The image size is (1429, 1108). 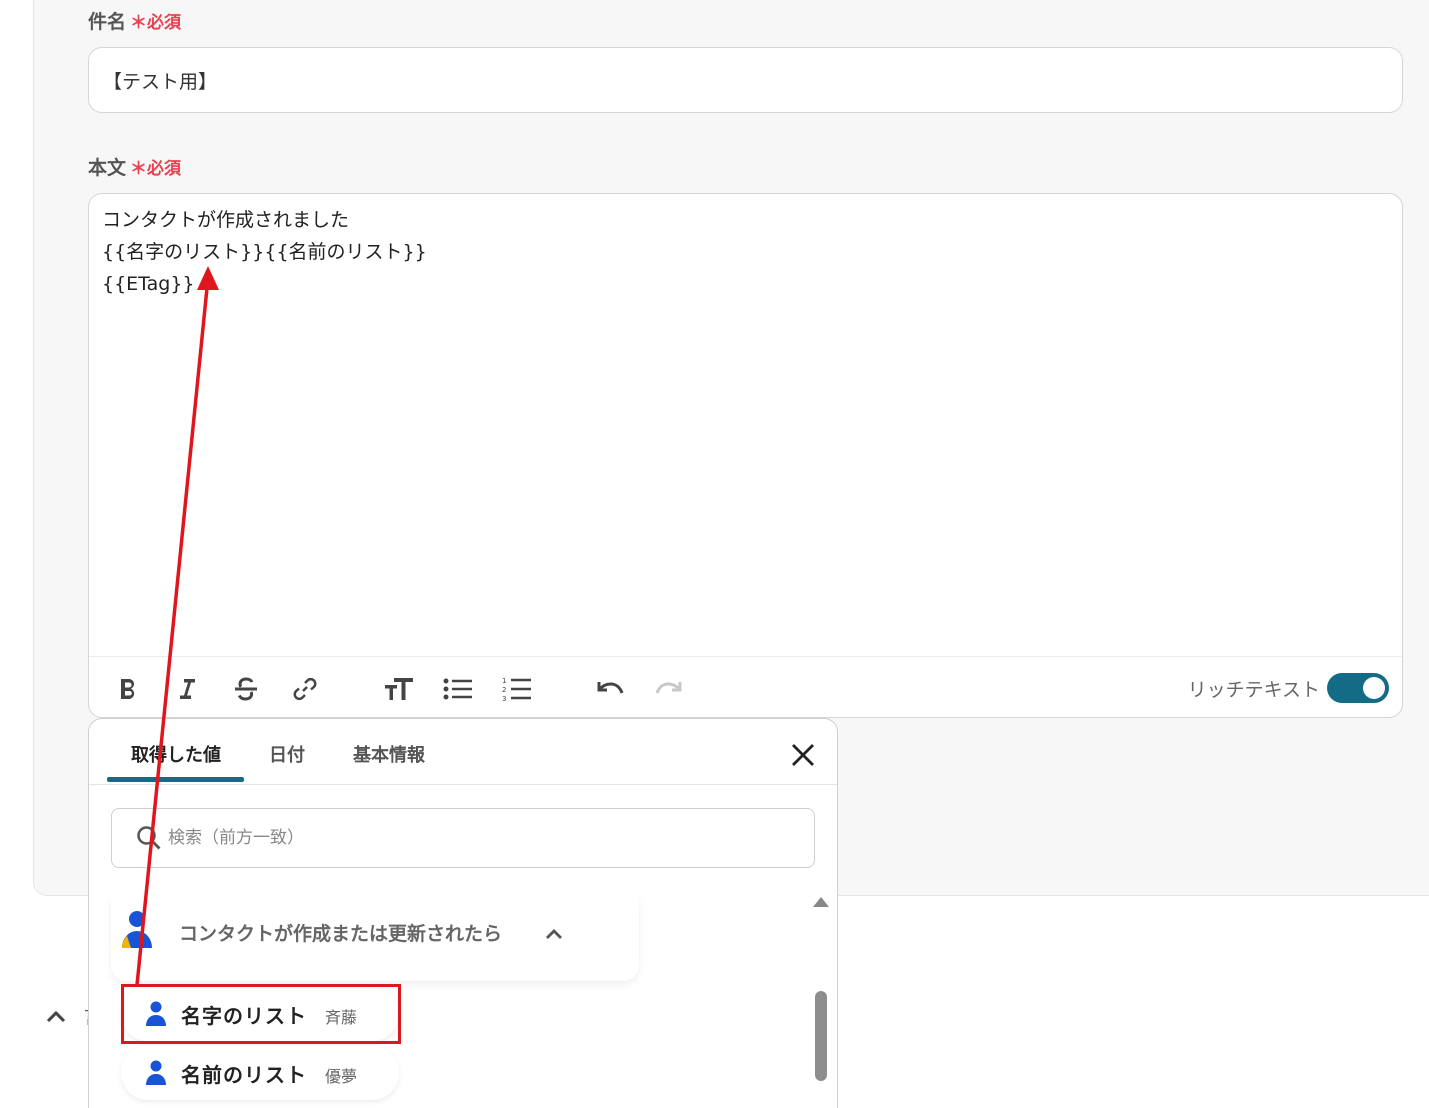 I want to click on annotation-highlight-box, so click(x=261, y=1014).